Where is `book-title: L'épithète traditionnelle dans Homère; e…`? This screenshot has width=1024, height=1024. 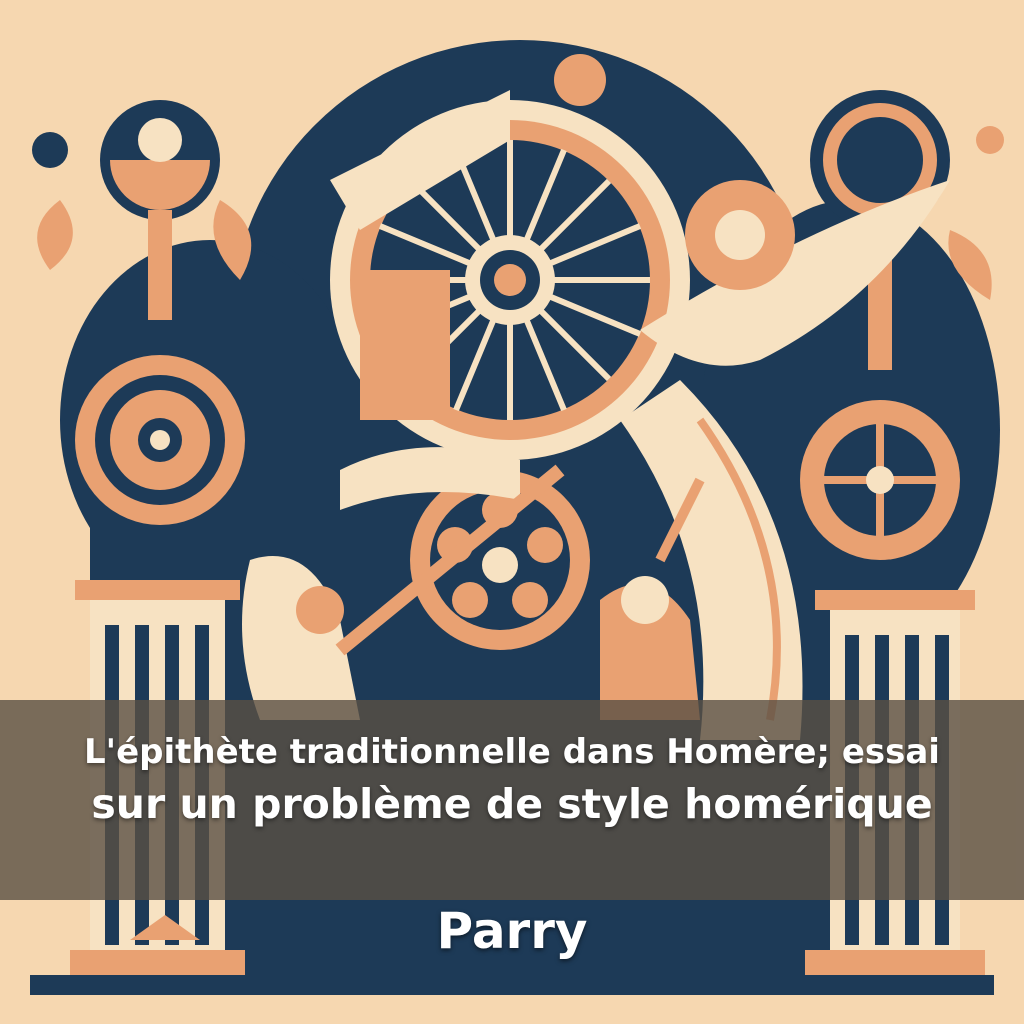
book-title: L'épithète traditionnelle dans Homère; e… is located at coordinates (512, 780).